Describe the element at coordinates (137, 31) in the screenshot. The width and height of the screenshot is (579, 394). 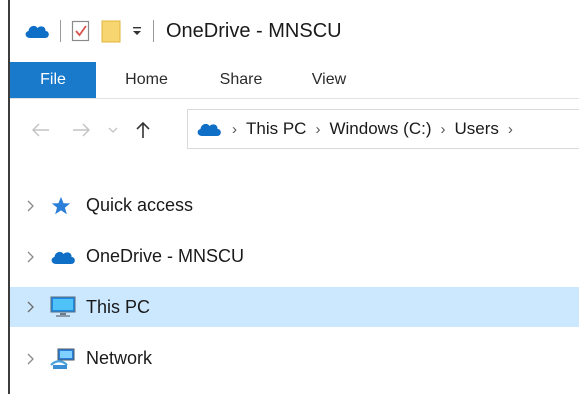
I see `customize-toolbar-dropdown-icon` at that location.